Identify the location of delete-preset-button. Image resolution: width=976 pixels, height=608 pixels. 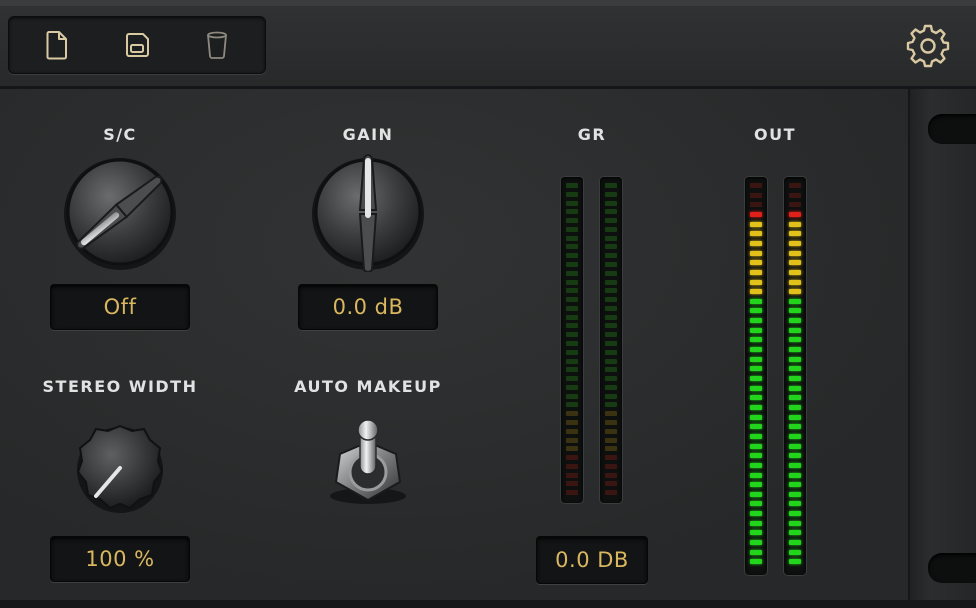
(217, 45).